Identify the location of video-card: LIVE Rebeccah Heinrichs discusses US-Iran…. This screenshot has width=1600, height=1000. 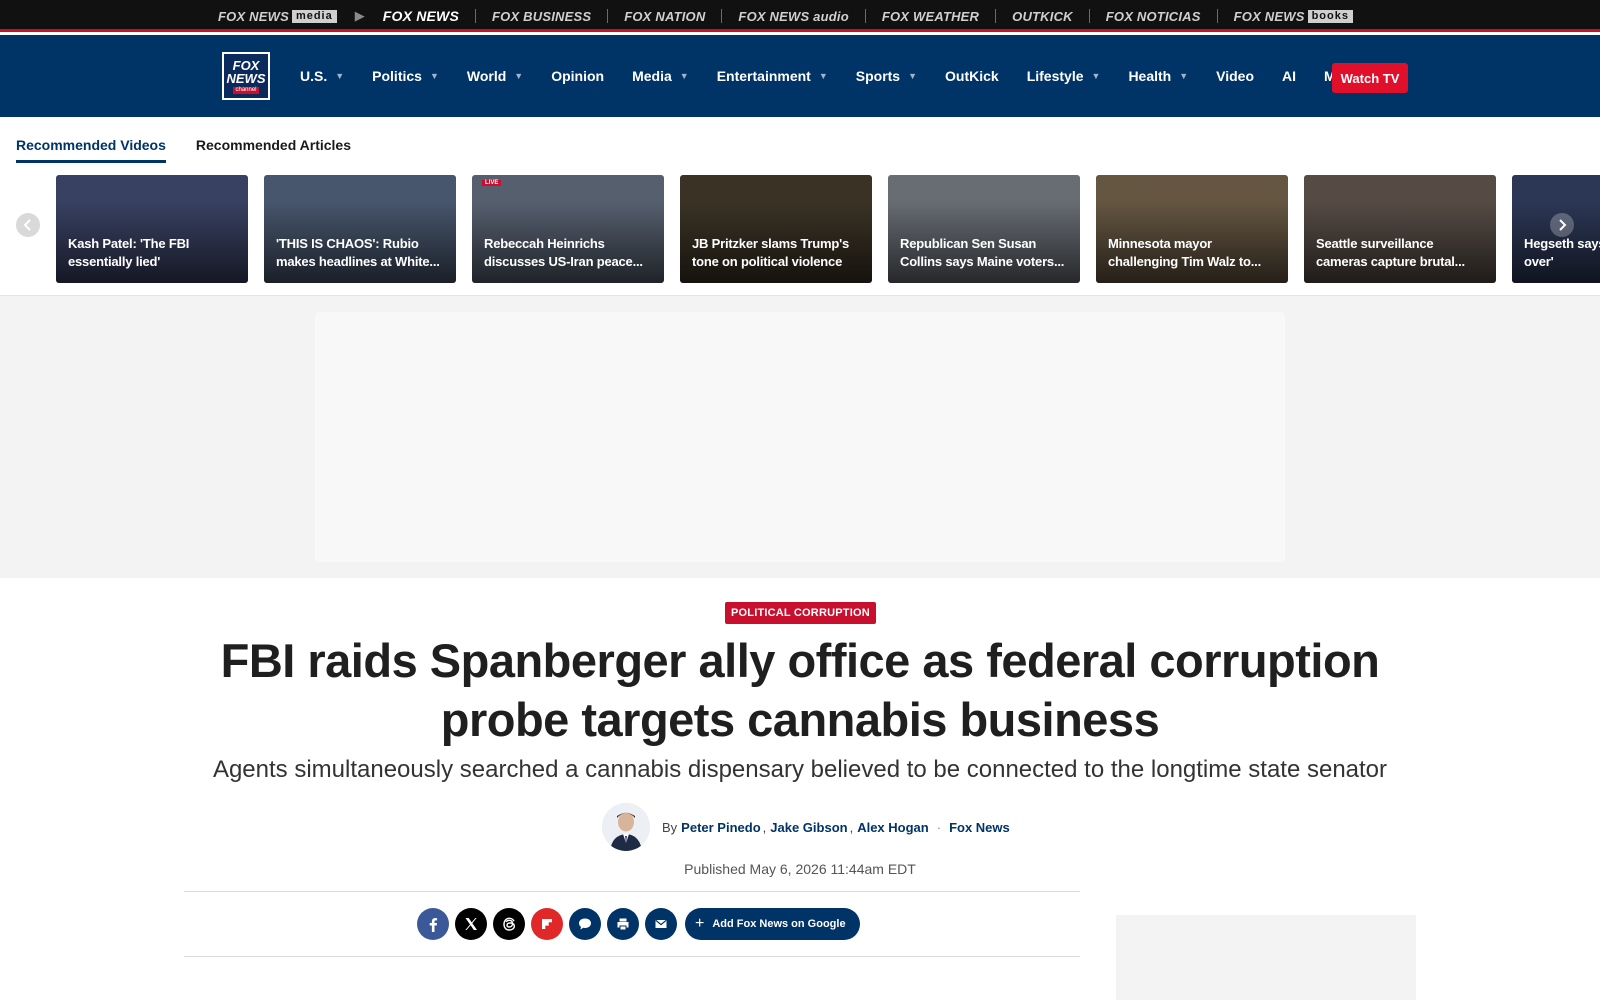
(568, 229).